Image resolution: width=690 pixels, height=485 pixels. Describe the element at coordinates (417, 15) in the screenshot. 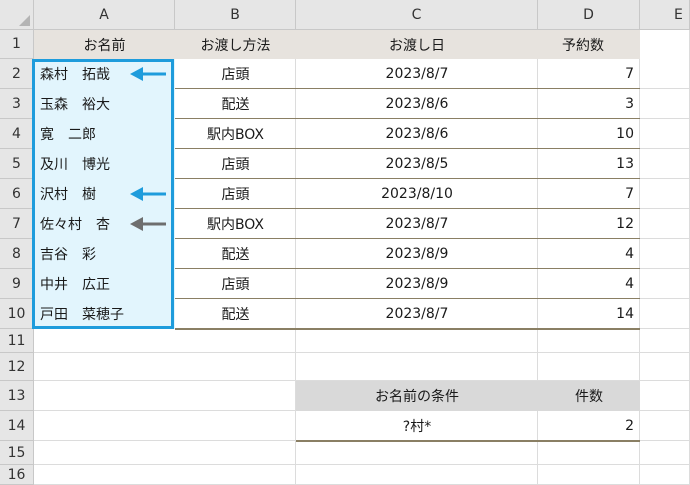

I see `column-header-c: C` at that location.